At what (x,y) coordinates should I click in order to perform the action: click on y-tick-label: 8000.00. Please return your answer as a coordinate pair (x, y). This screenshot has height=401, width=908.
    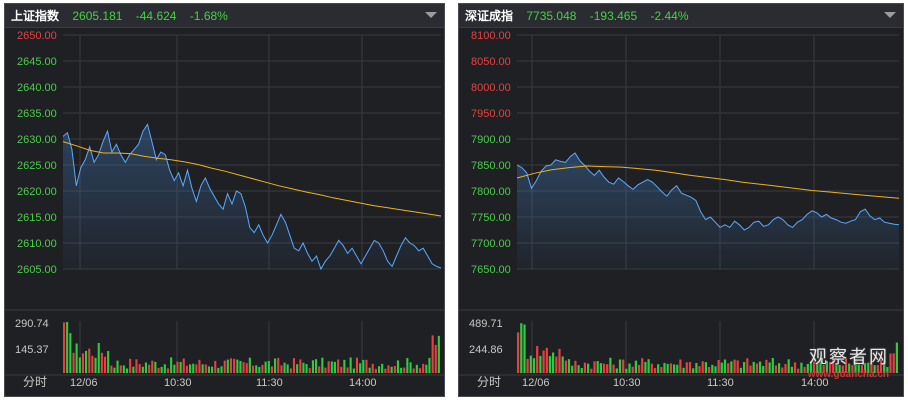
    Looking at the image, I should click on (491, 88).